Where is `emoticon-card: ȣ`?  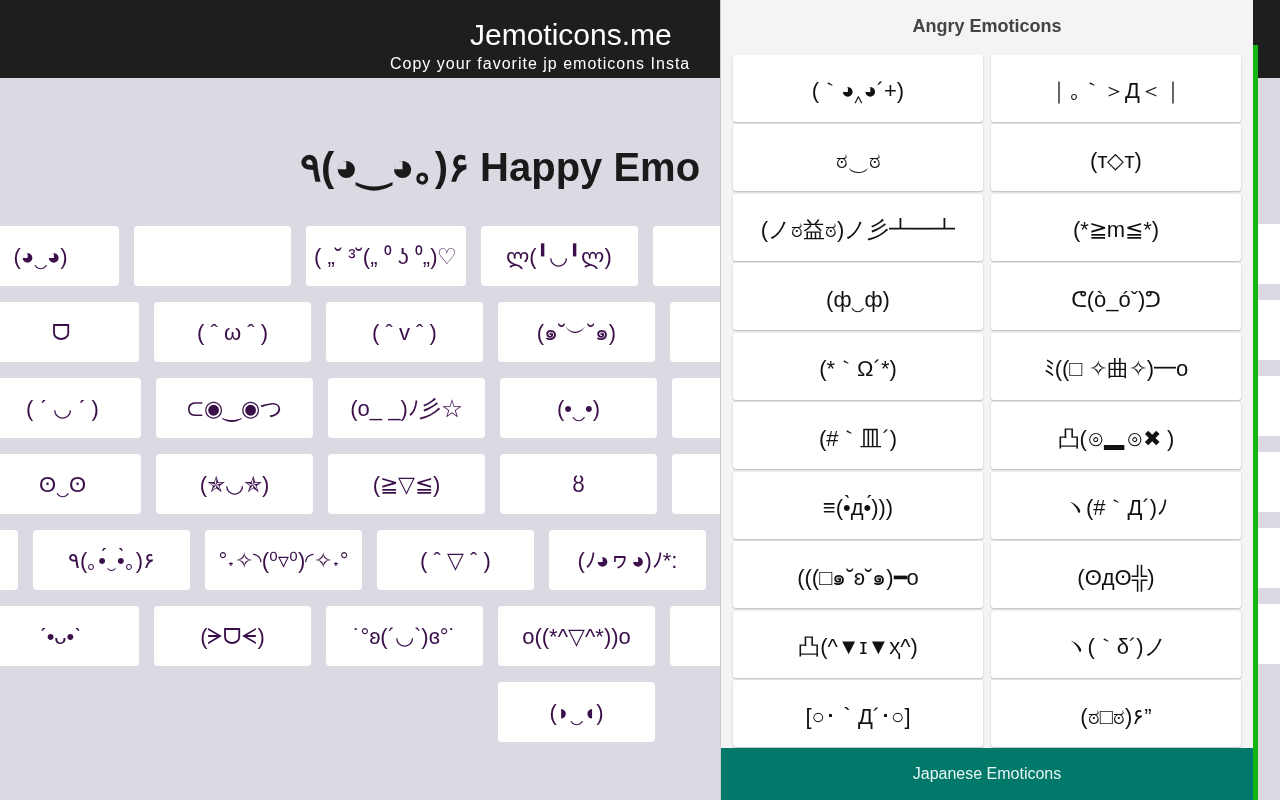 emoticon-card: ȣ is located at coordinates (578, 484).